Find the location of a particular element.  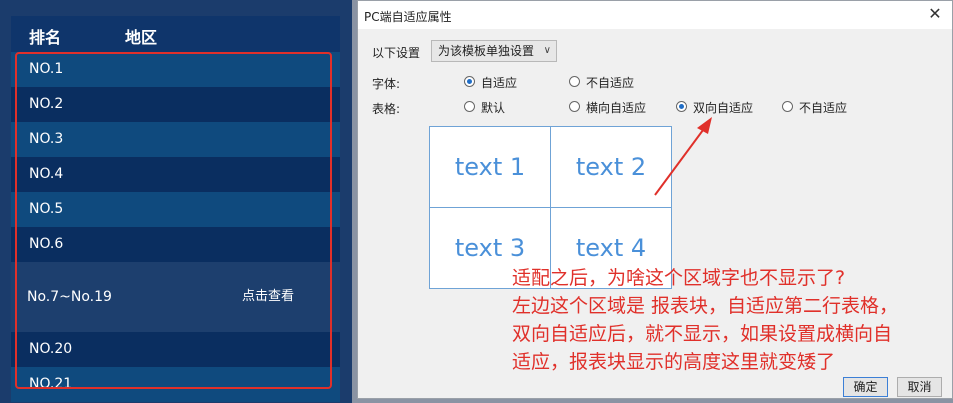

annotation-line: 适配之后，为啥这个区域字也不显示了? is located at coordinates (679, 278).